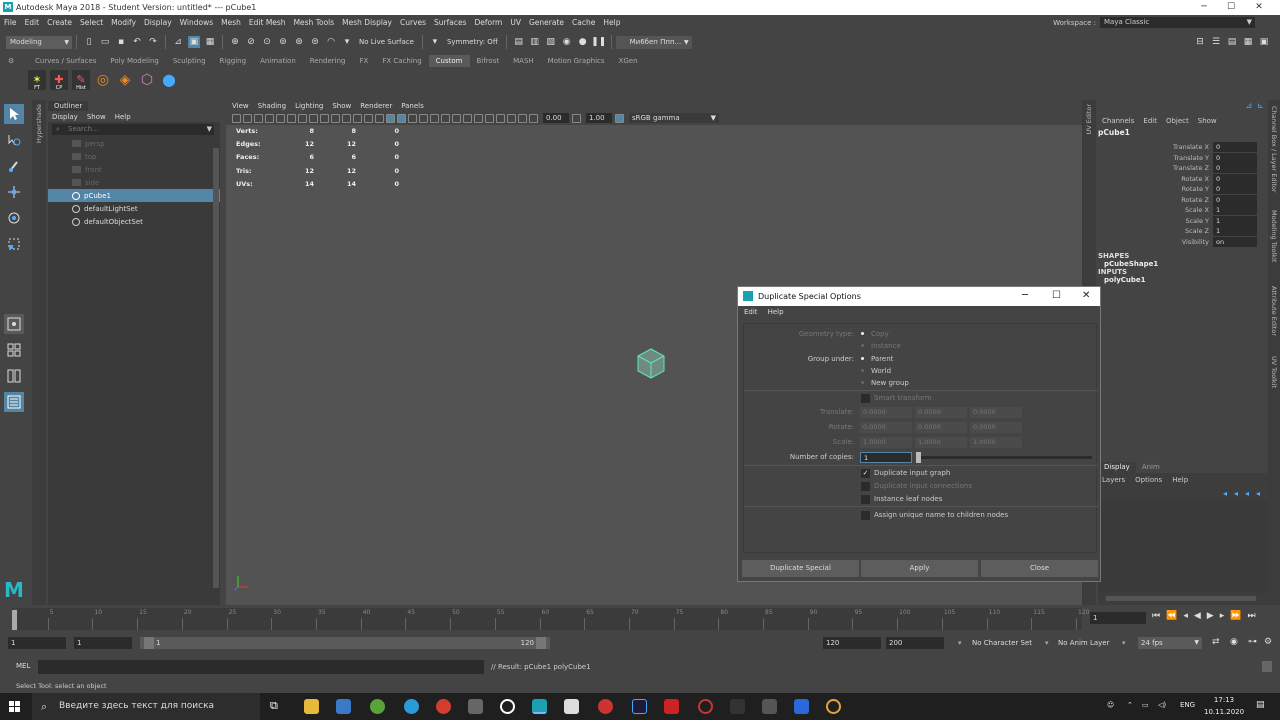 This screenshot has width=1280, height=720. Describe the element at coordinates (65, 61) in the screenshot. I see `shelf-tab-curves-surfaces: Curves / Surfaces` at that location.